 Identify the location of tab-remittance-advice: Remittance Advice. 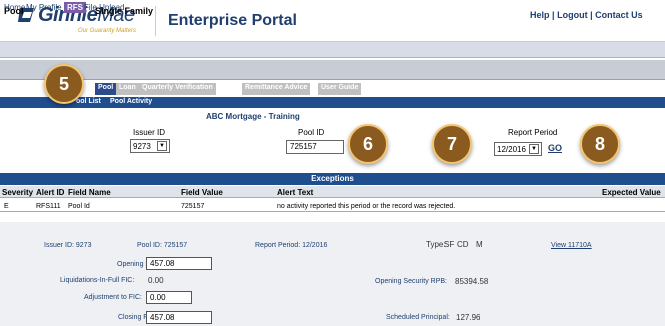
(276, 89).